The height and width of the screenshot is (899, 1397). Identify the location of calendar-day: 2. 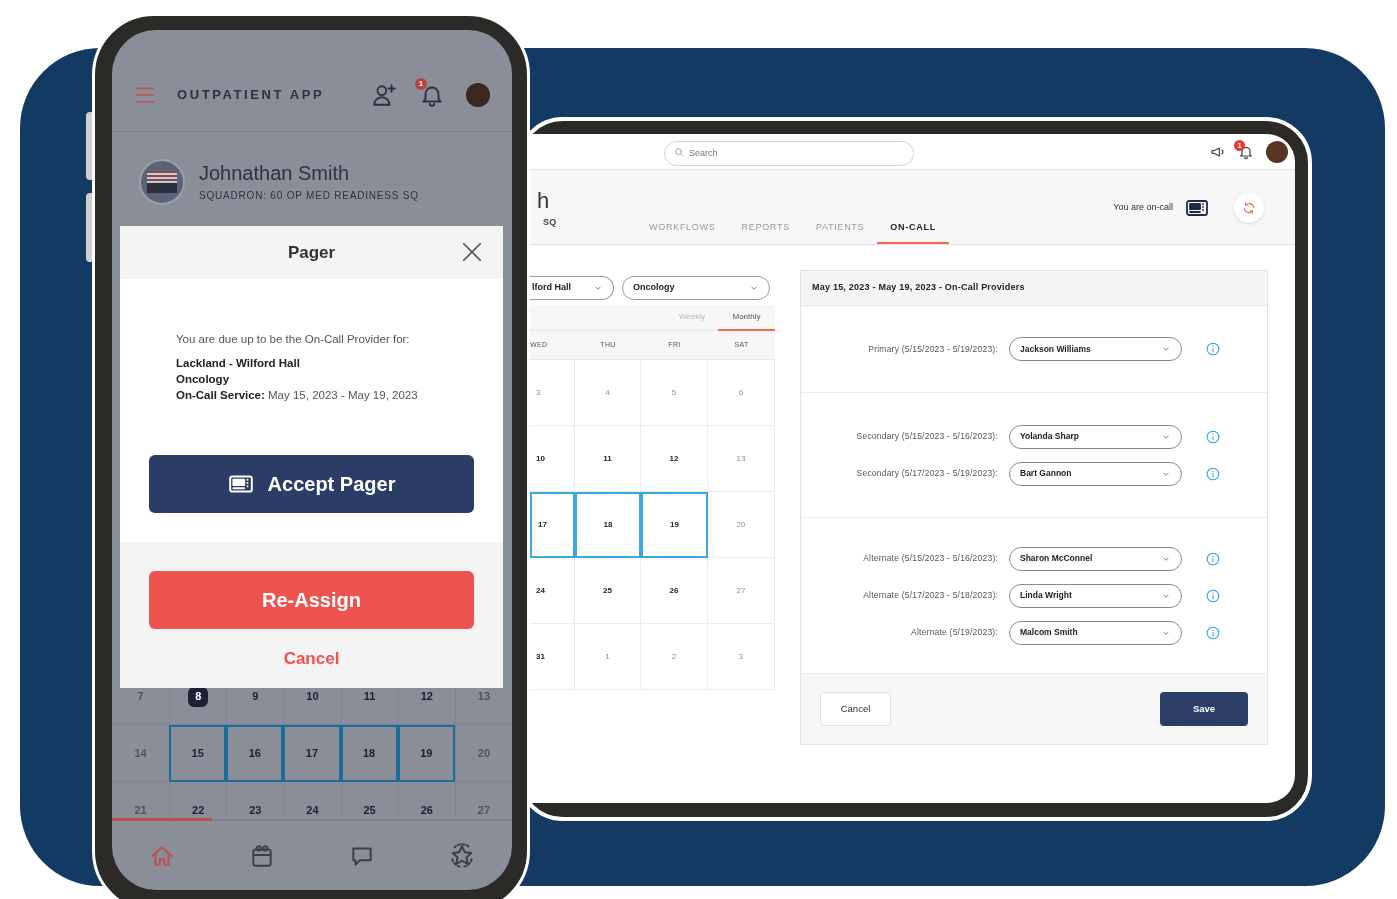
(674, 657).